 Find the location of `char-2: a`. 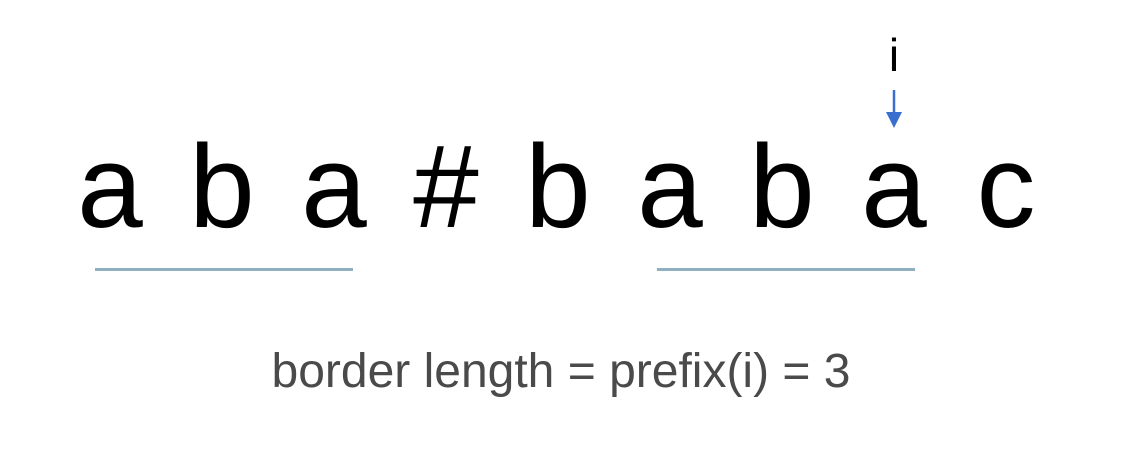

char-2: a is located at coordinates (334, 187).